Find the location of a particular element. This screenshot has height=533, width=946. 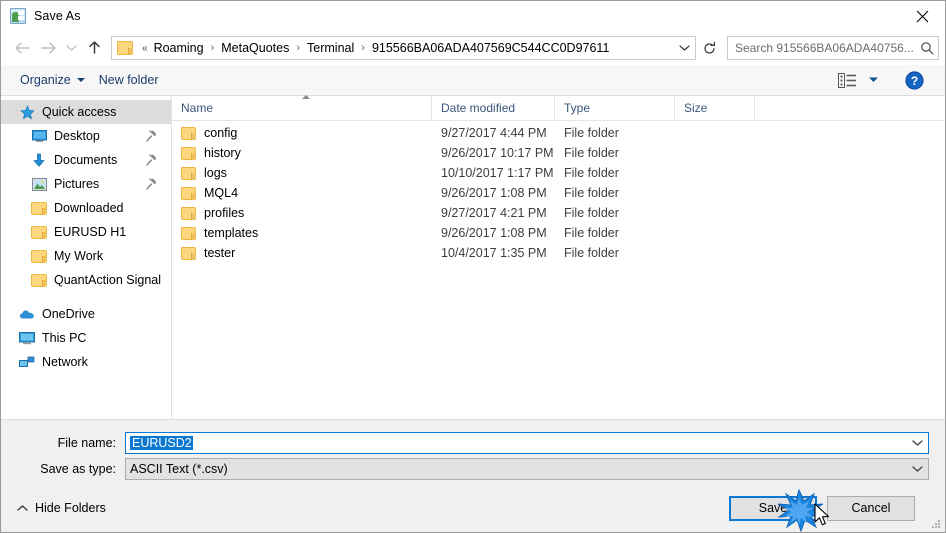

new-folder-button: New folder is located at coordinates (129, 80).